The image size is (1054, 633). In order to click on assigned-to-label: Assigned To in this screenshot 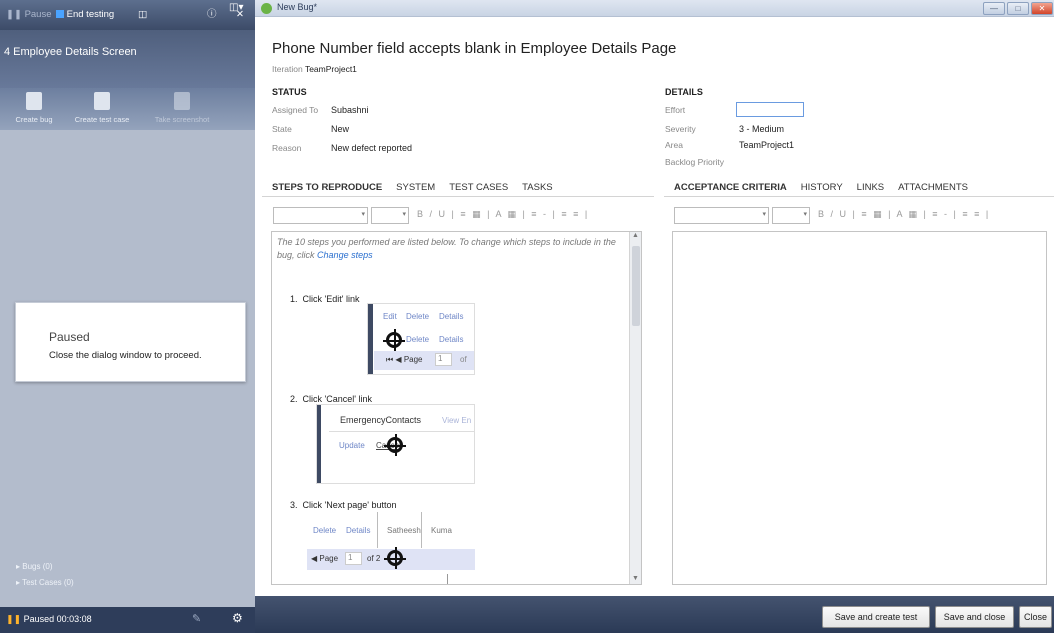, I will do `click(295, 110)`.